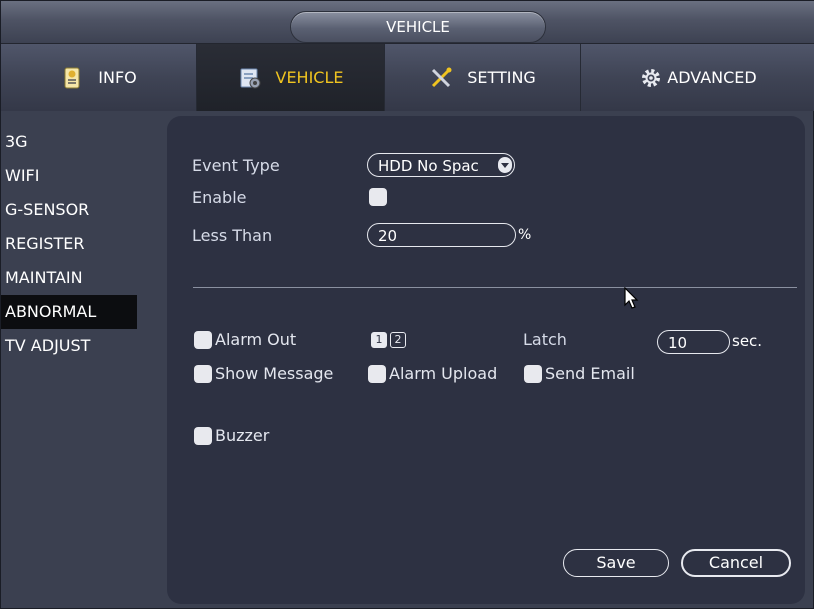  What do you see at coordinates (533, 374) in the screenshot?
I see `send-email-checkbox` at bounding box center [533, 374].